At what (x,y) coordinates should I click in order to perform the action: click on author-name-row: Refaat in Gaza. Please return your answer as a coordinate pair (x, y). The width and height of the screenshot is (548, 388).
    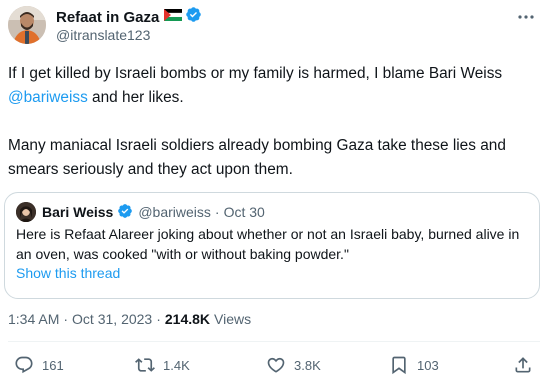
    Looking at the image, I should click on (129, 17).